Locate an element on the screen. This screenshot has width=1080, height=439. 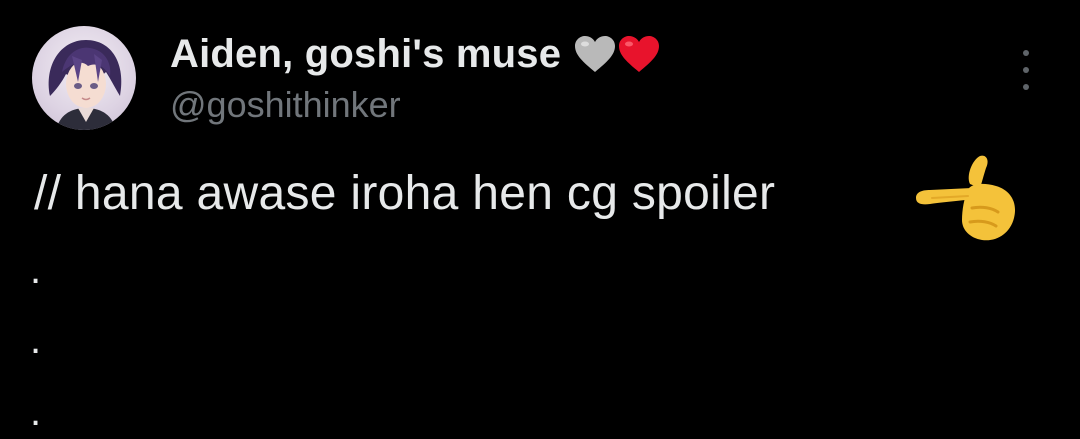
grey-heart-icon is located at coordinates (595, 54).